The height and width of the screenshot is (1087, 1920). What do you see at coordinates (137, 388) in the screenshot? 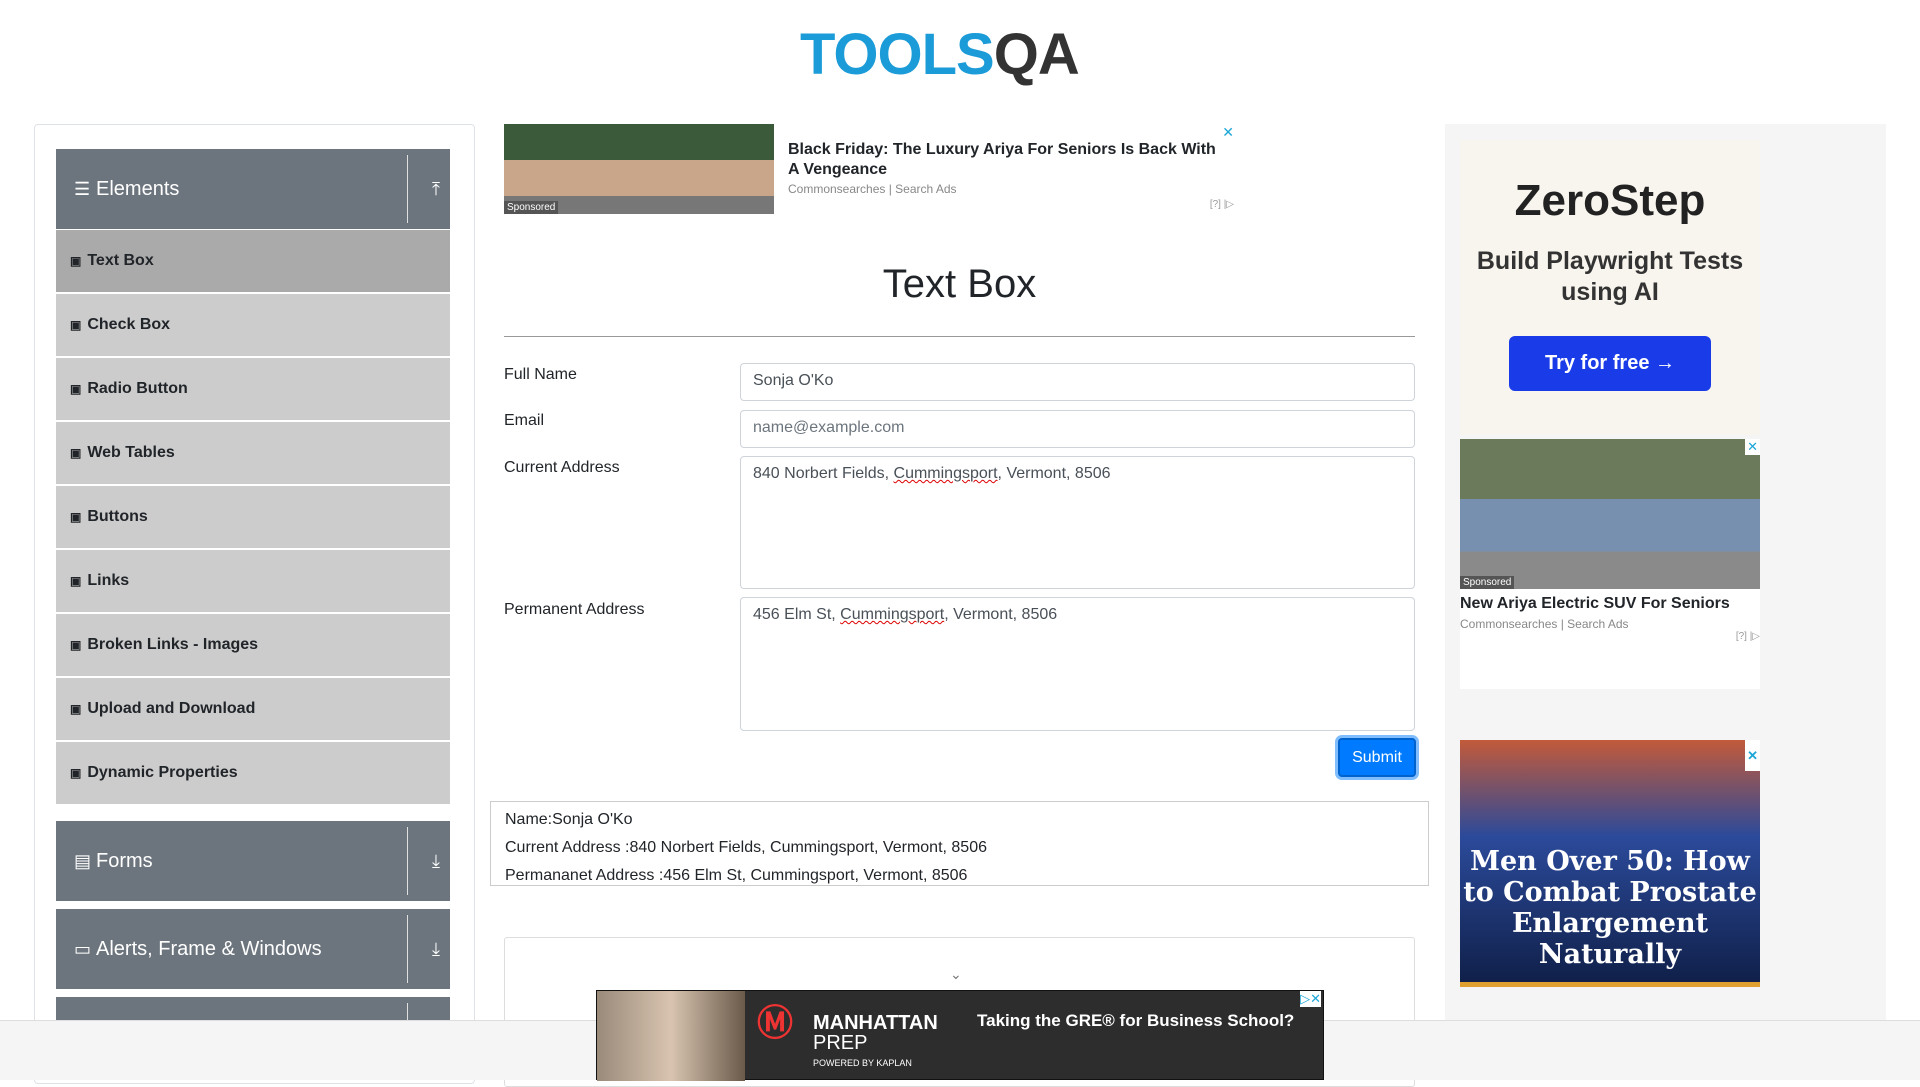
I see `item-label: Radio Button` at bounding box center [137, 388].